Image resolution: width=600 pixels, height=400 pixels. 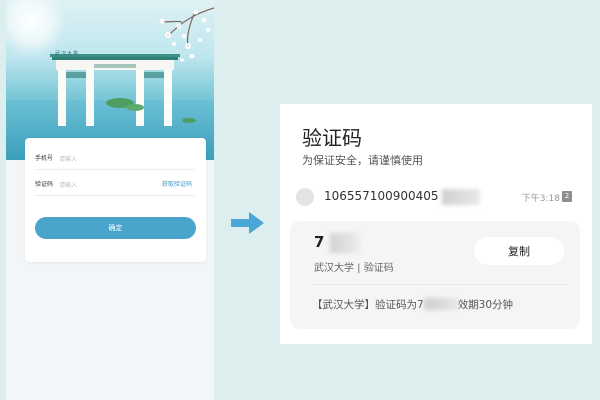 I want to click on sms-subtitle: 为保证安全，请谨慎使用, so click(x=362, y=160).